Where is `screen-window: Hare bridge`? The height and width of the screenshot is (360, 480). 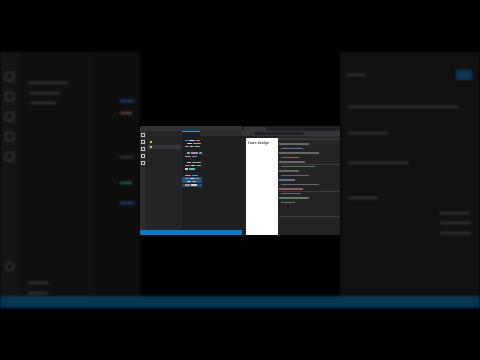
screen-window: Hare bridge is located at coordinates (240, 180).